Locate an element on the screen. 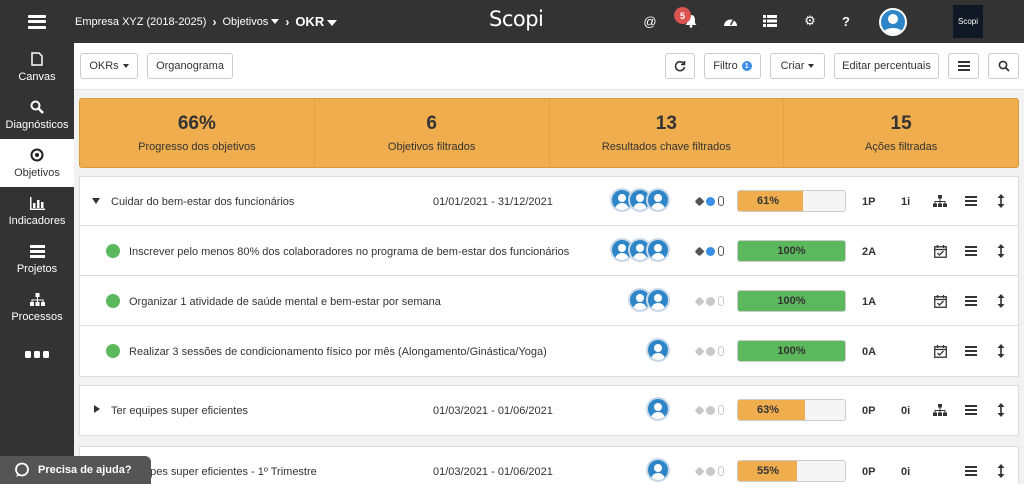  filtro-button: Filtro 1 is located at coordinates (732, 66).